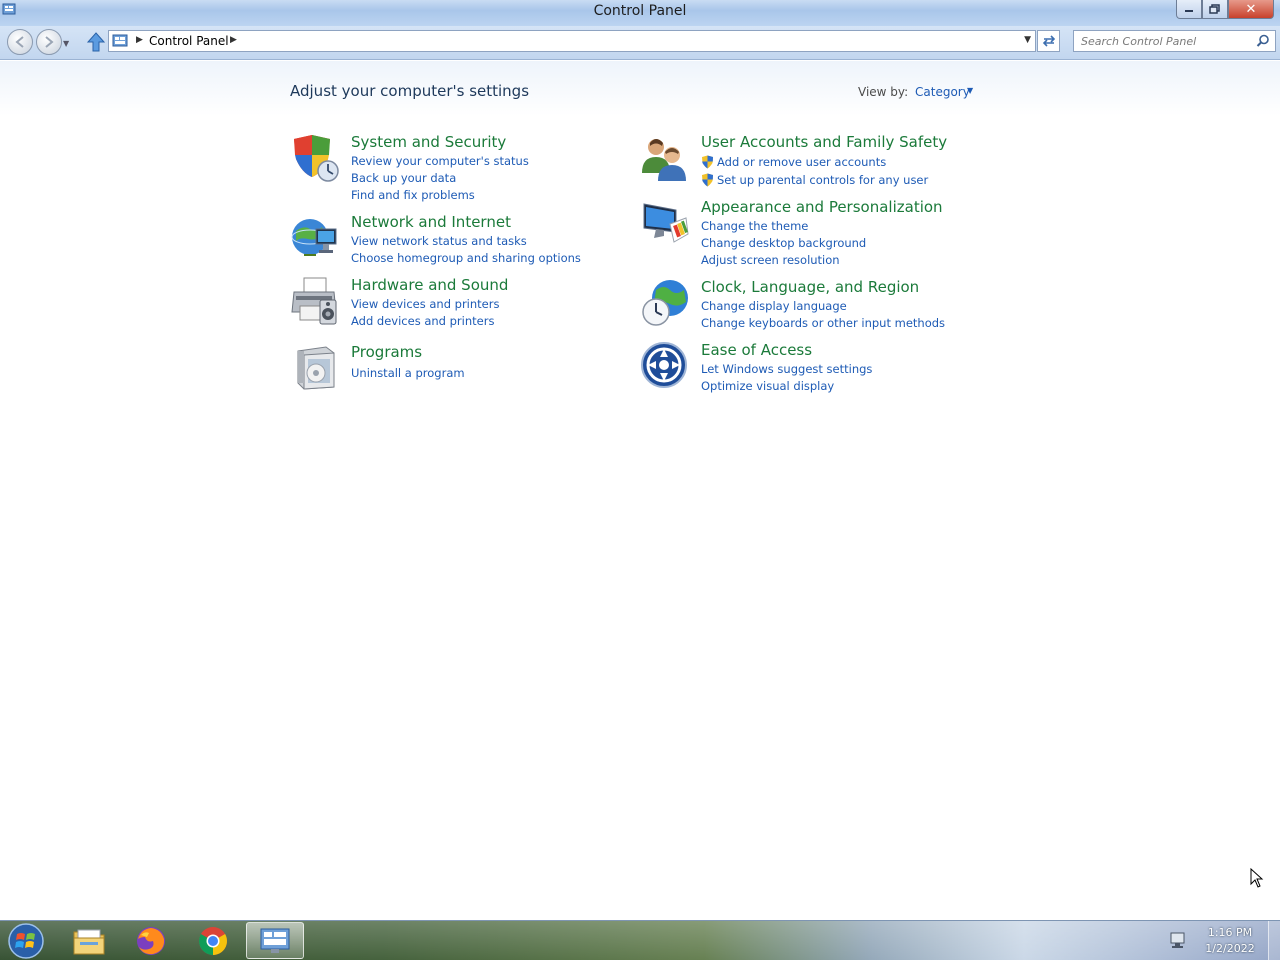 The image size is (1280, 960). Describe the element at coordinates (315, 301) in the screenshot. I see `printer-speaker-icon` at that location.